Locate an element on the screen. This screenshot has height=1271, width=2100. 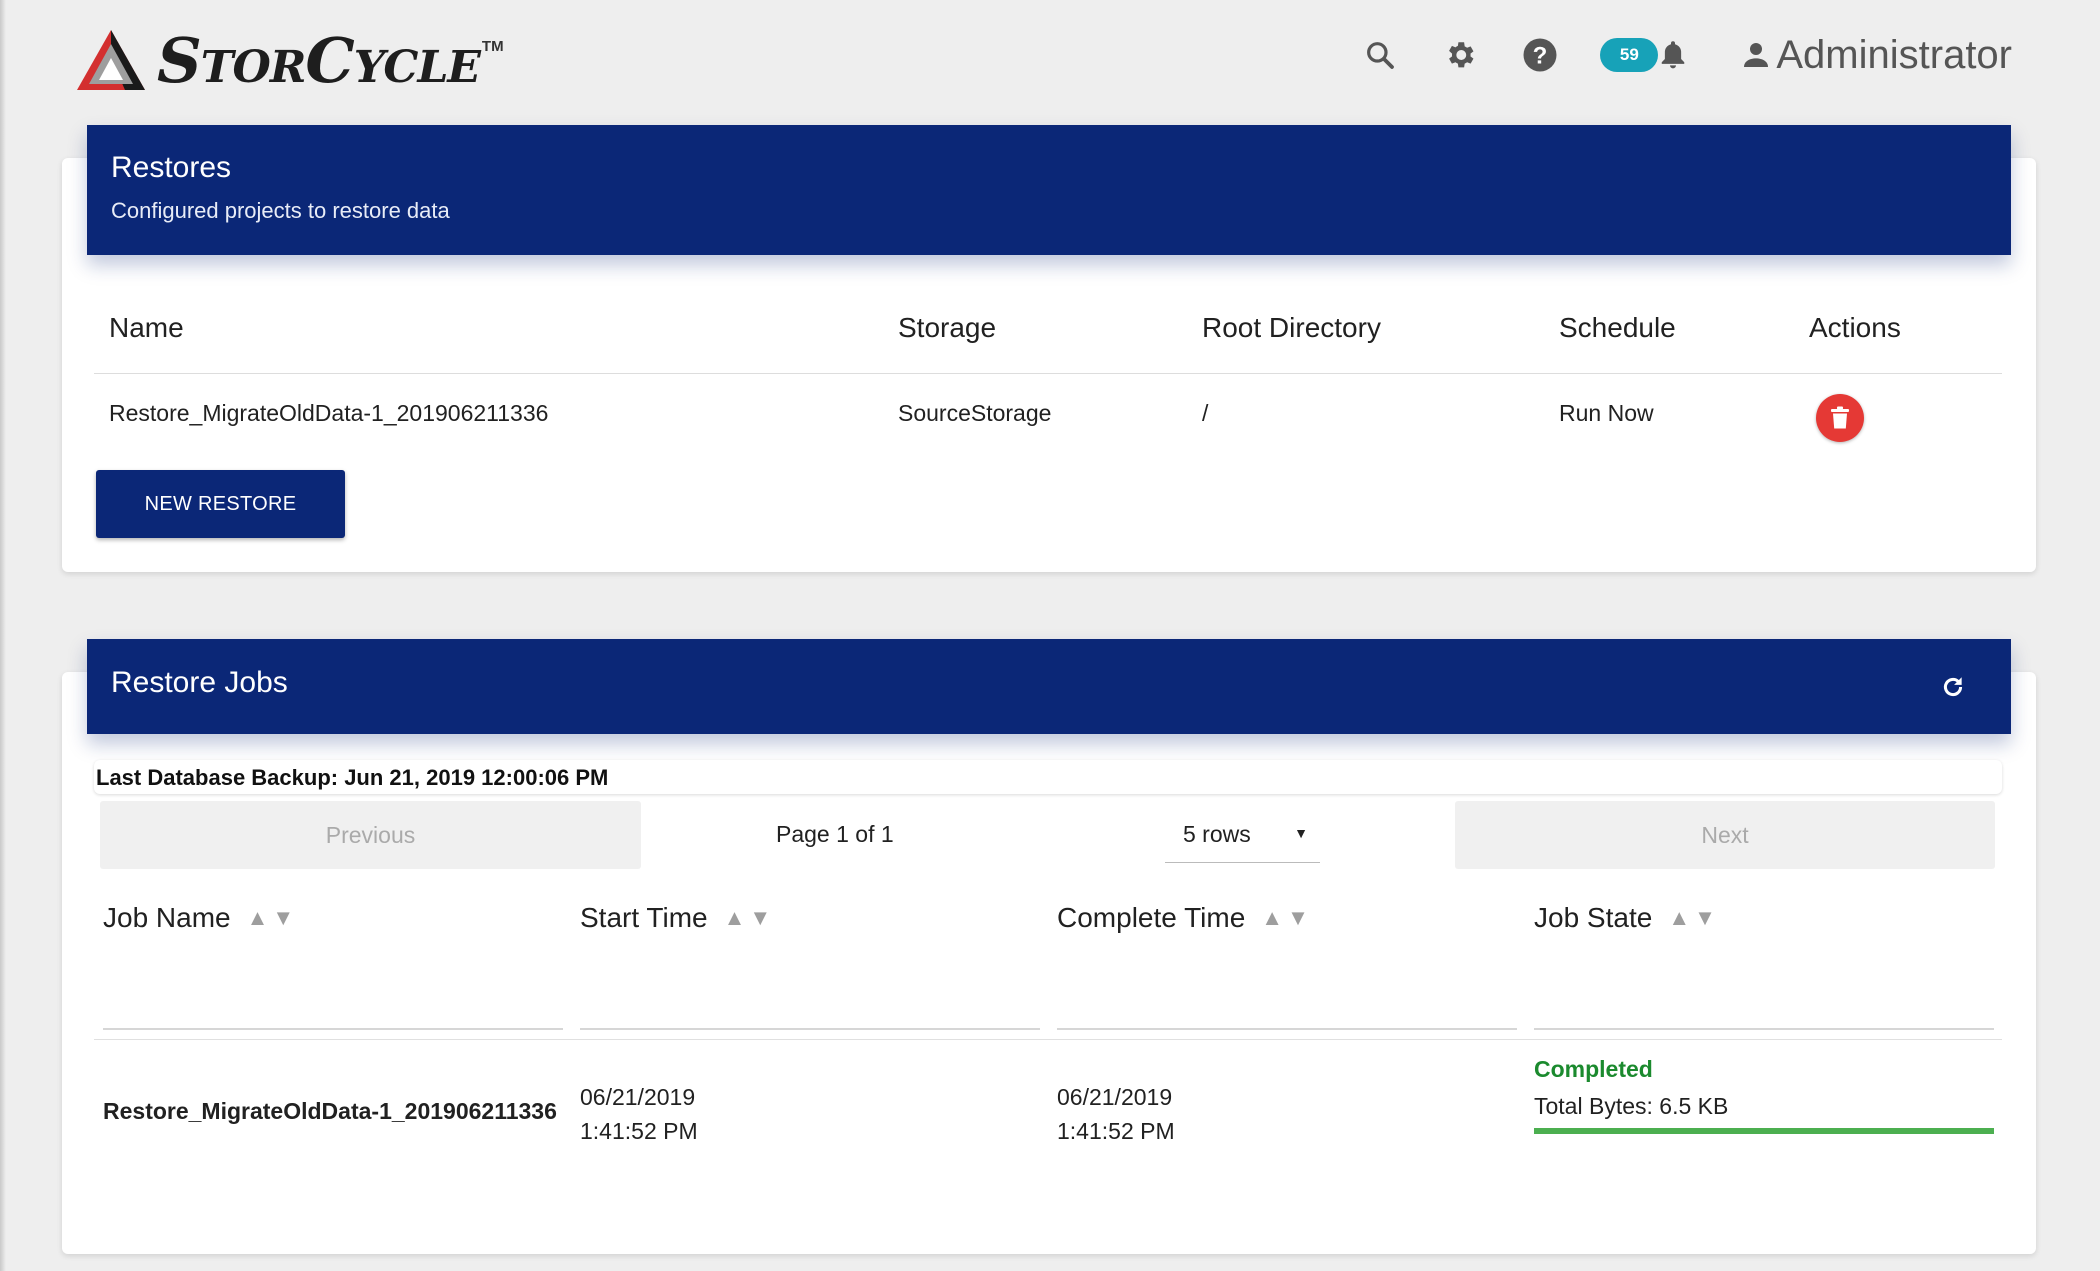
restore-root-directory: / is located at coordinates (1205, 413).